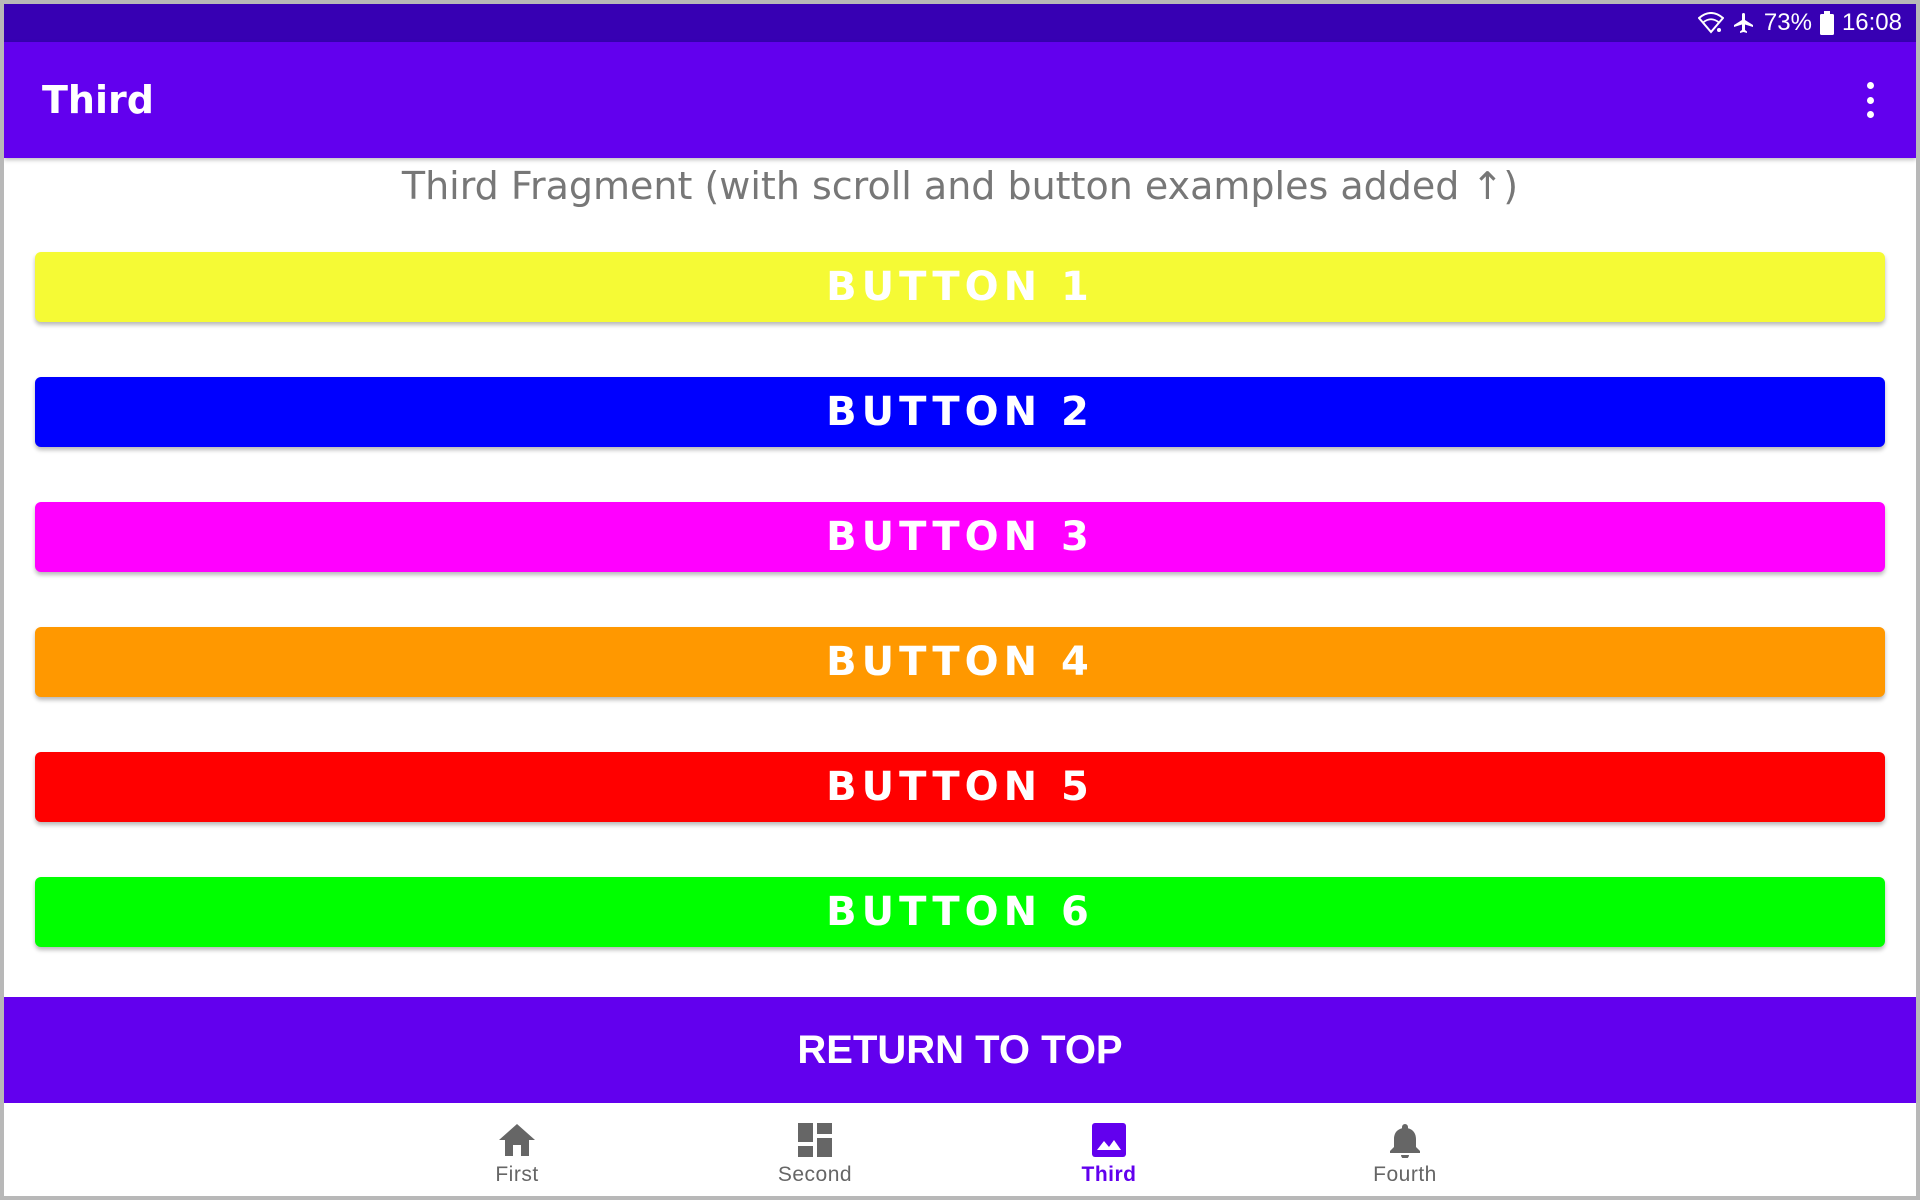 The width and height of the screenshot is (1920, 1200). Describe the element at coordinates (98, 100) in the screenshot. I see `page-title: Third` at that location.